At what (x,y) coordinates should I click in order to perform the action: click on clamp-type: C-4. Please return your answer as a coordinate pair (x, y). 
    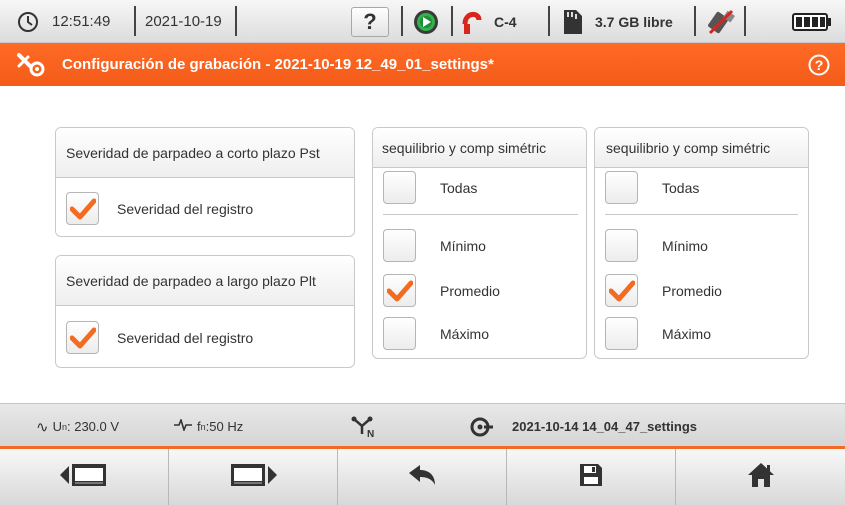
    Looking at the image, I should click on (505, 21).